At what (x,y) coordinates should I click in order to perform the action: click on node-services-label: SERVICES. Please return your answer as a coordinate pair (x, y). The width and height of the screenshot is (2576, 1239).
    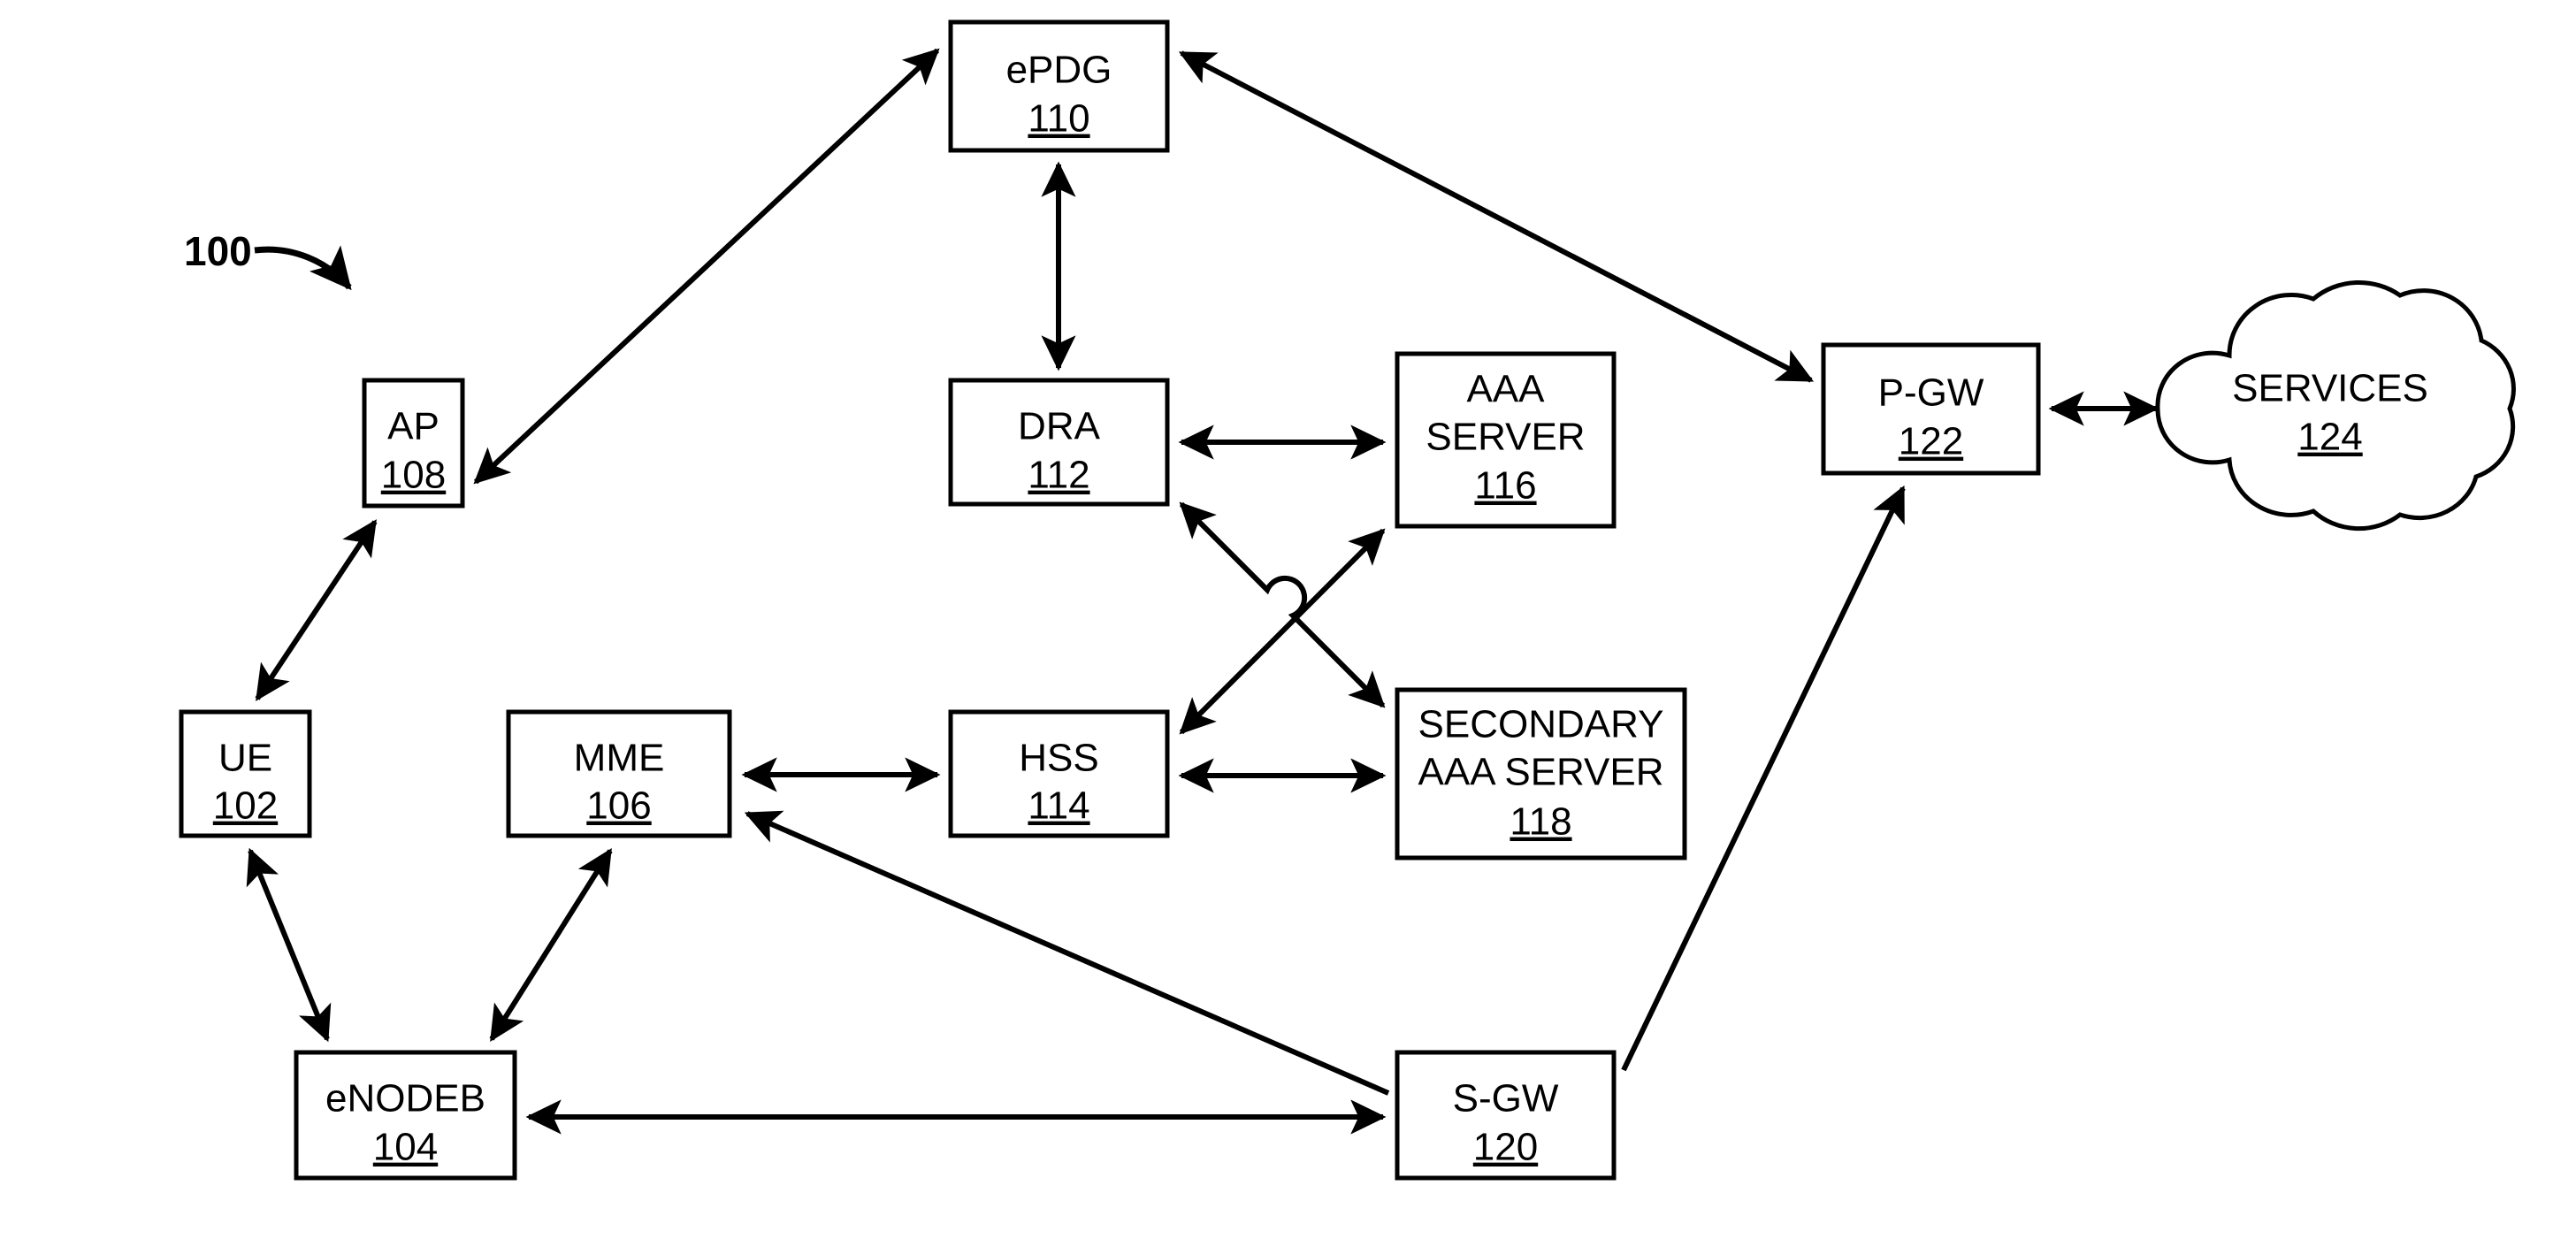
    Looking at the image, I should click on (2330, 388).